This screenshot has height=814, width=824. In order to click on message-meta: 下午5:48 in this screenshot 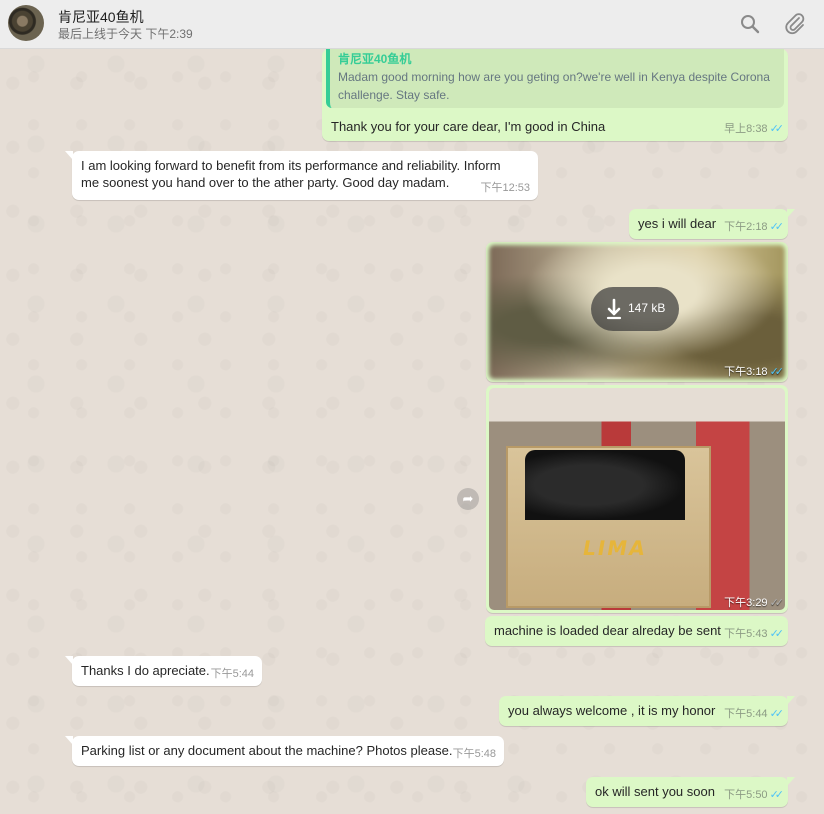, I will do `click(474, 754)`.